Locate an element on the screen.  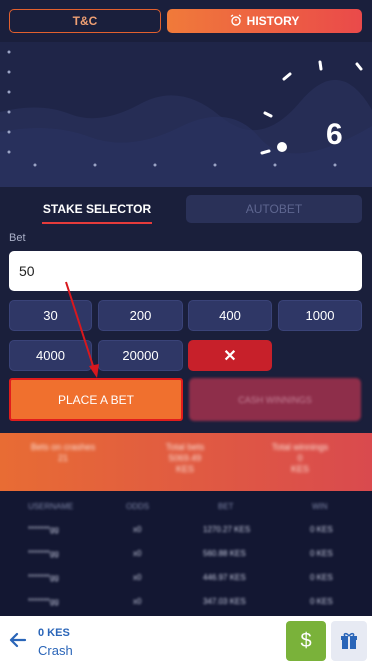
table-cell: 1270.27 KES is located at coordinates (227, 529).